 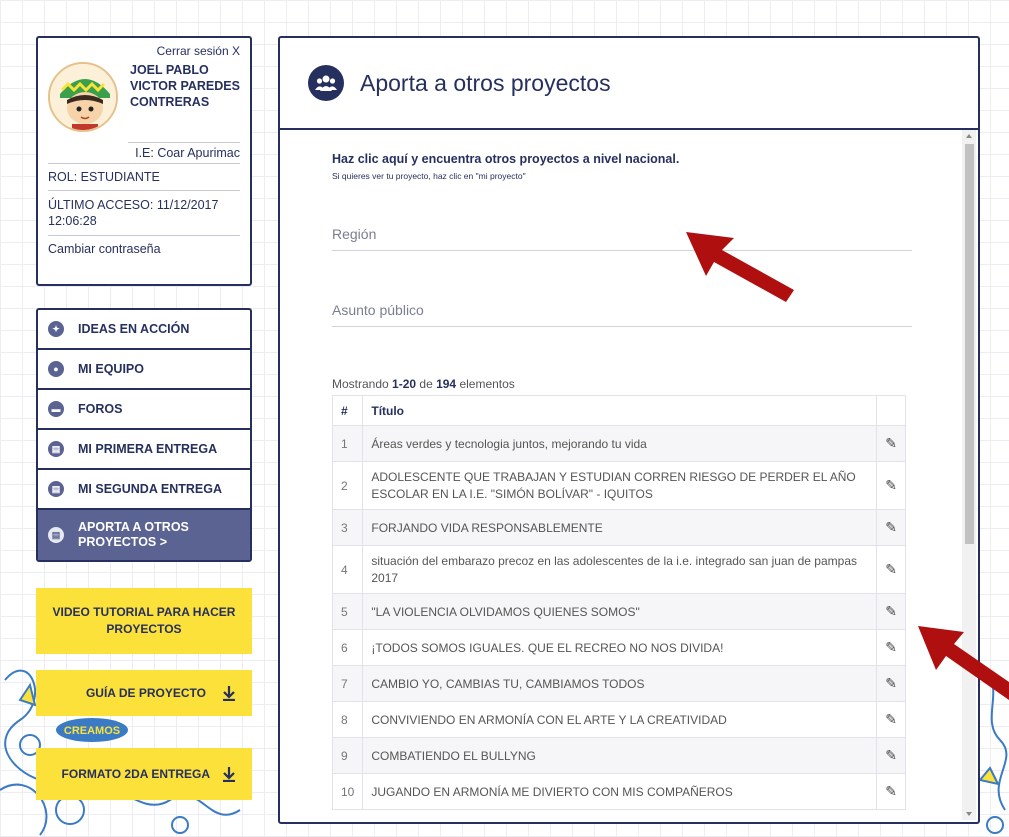 I want to click on row-title: "LA VIOLENCIA OLVIDAMOS QUIENES SOMOS", so click(x=620, y=611).